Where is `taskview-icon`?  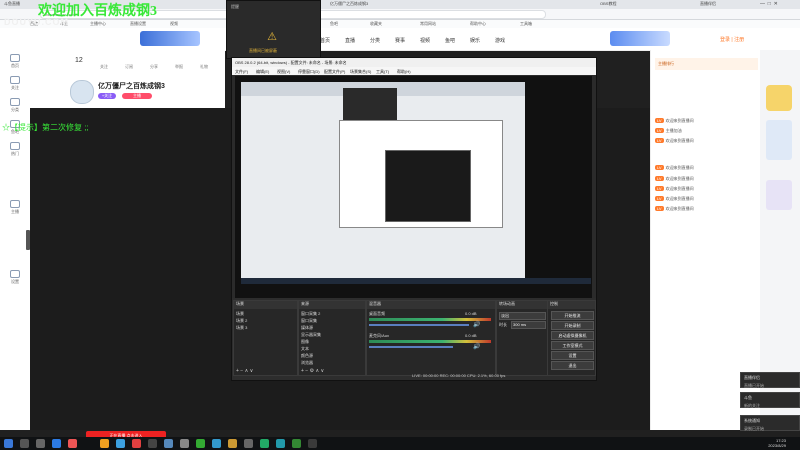
taskview-icon is located at coordinates (40, 443).